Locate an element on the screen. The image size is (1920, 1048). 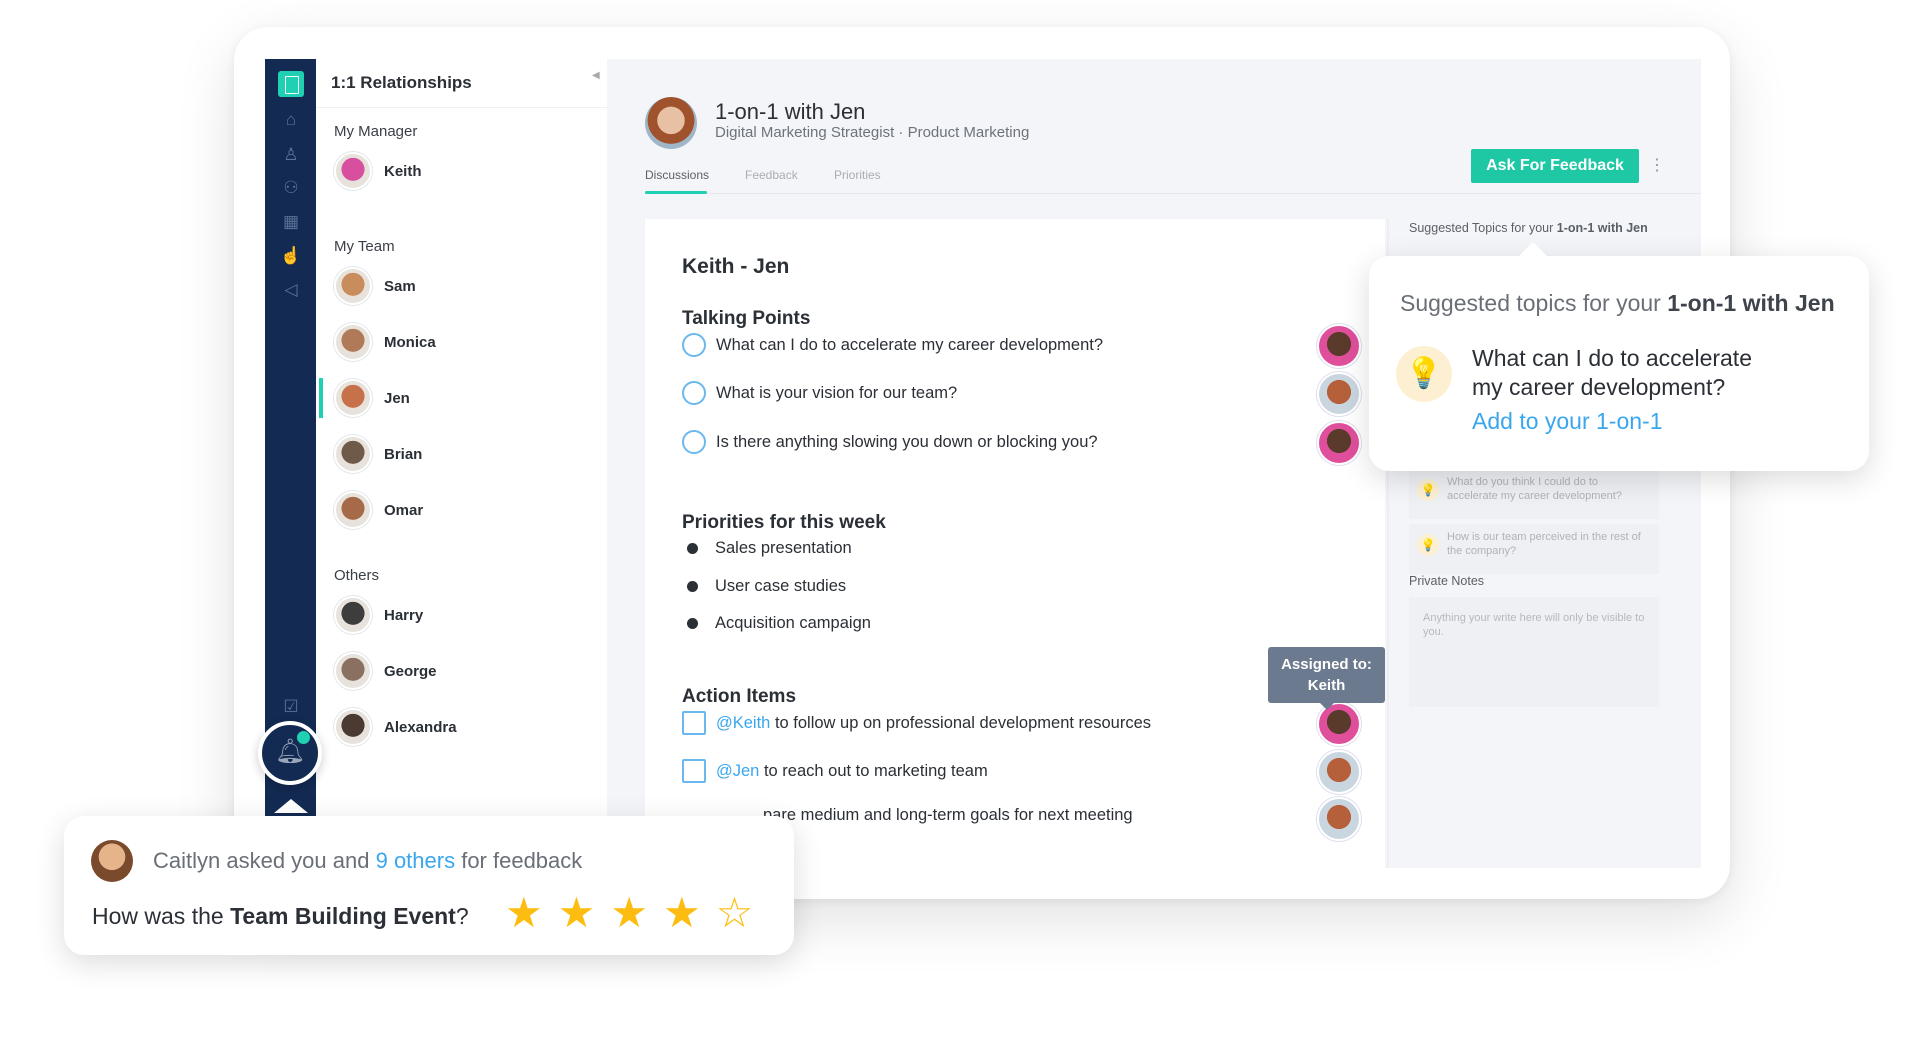
person-name: Omar is located at coordinates (404, 510).